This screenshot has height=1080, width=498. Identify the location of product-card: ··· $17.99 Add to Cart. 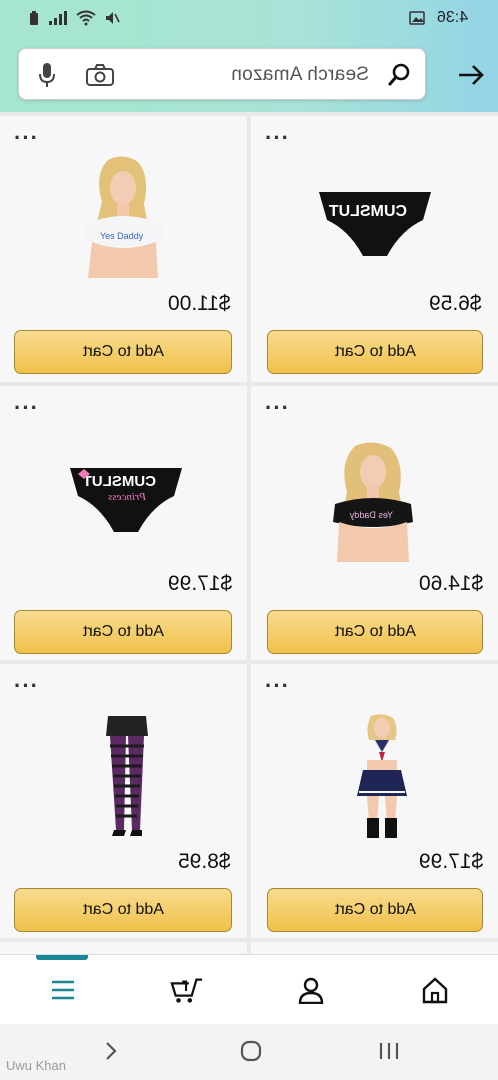
(374, 801).